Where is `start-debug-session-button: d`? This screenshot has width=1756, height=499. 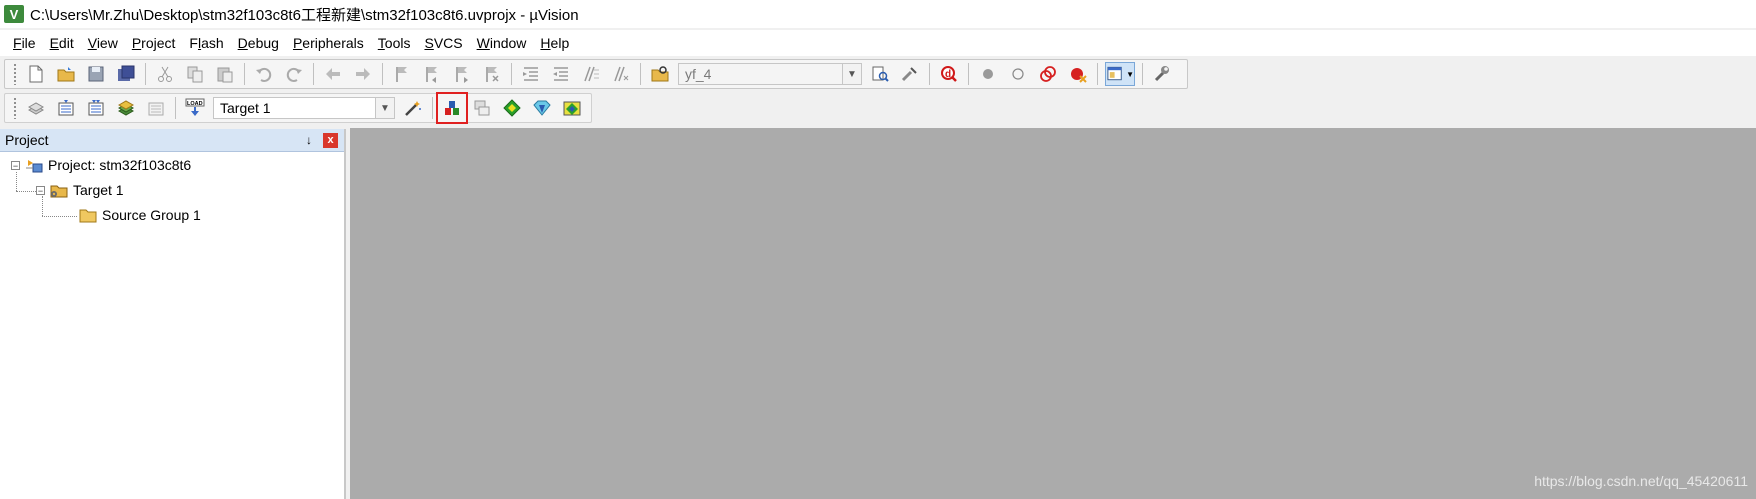
start-debug-session-button: d is located at coordinates (949, 74).